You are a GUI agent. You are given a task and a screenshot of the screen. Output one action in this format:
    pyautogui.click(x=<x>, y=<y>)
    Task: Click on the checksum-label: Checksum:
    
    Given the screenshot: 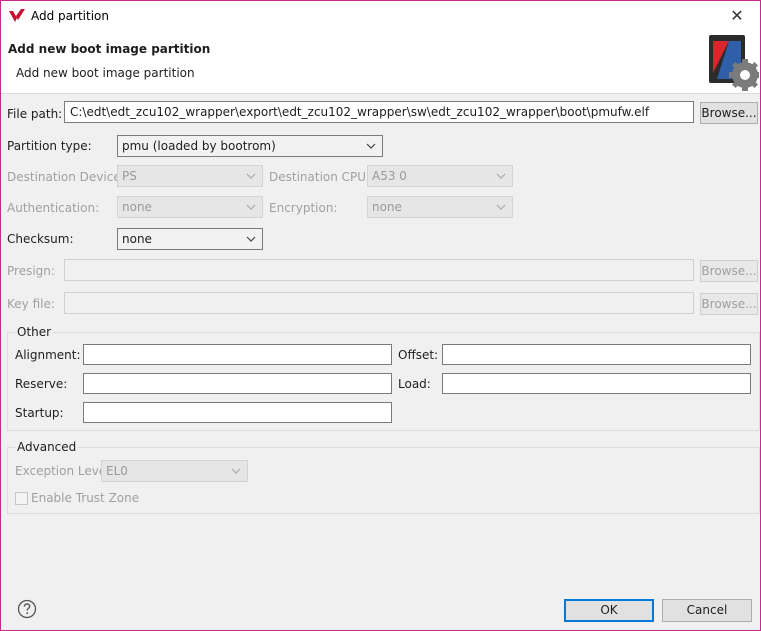 What is the action you would take?
    pyautogui.click(x=40, y=239)
    